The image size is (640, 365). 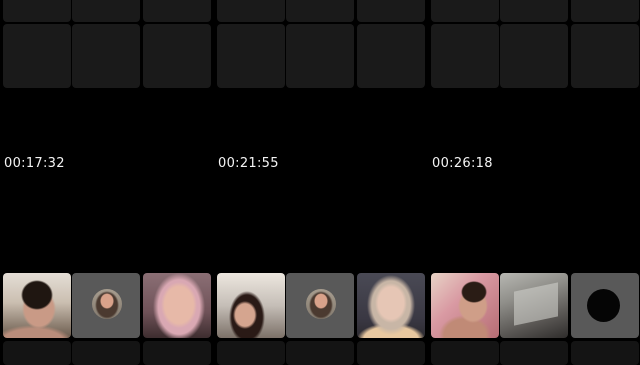 I want to click on call-timestamp: 00:17:32, so click(x=34, y=163).